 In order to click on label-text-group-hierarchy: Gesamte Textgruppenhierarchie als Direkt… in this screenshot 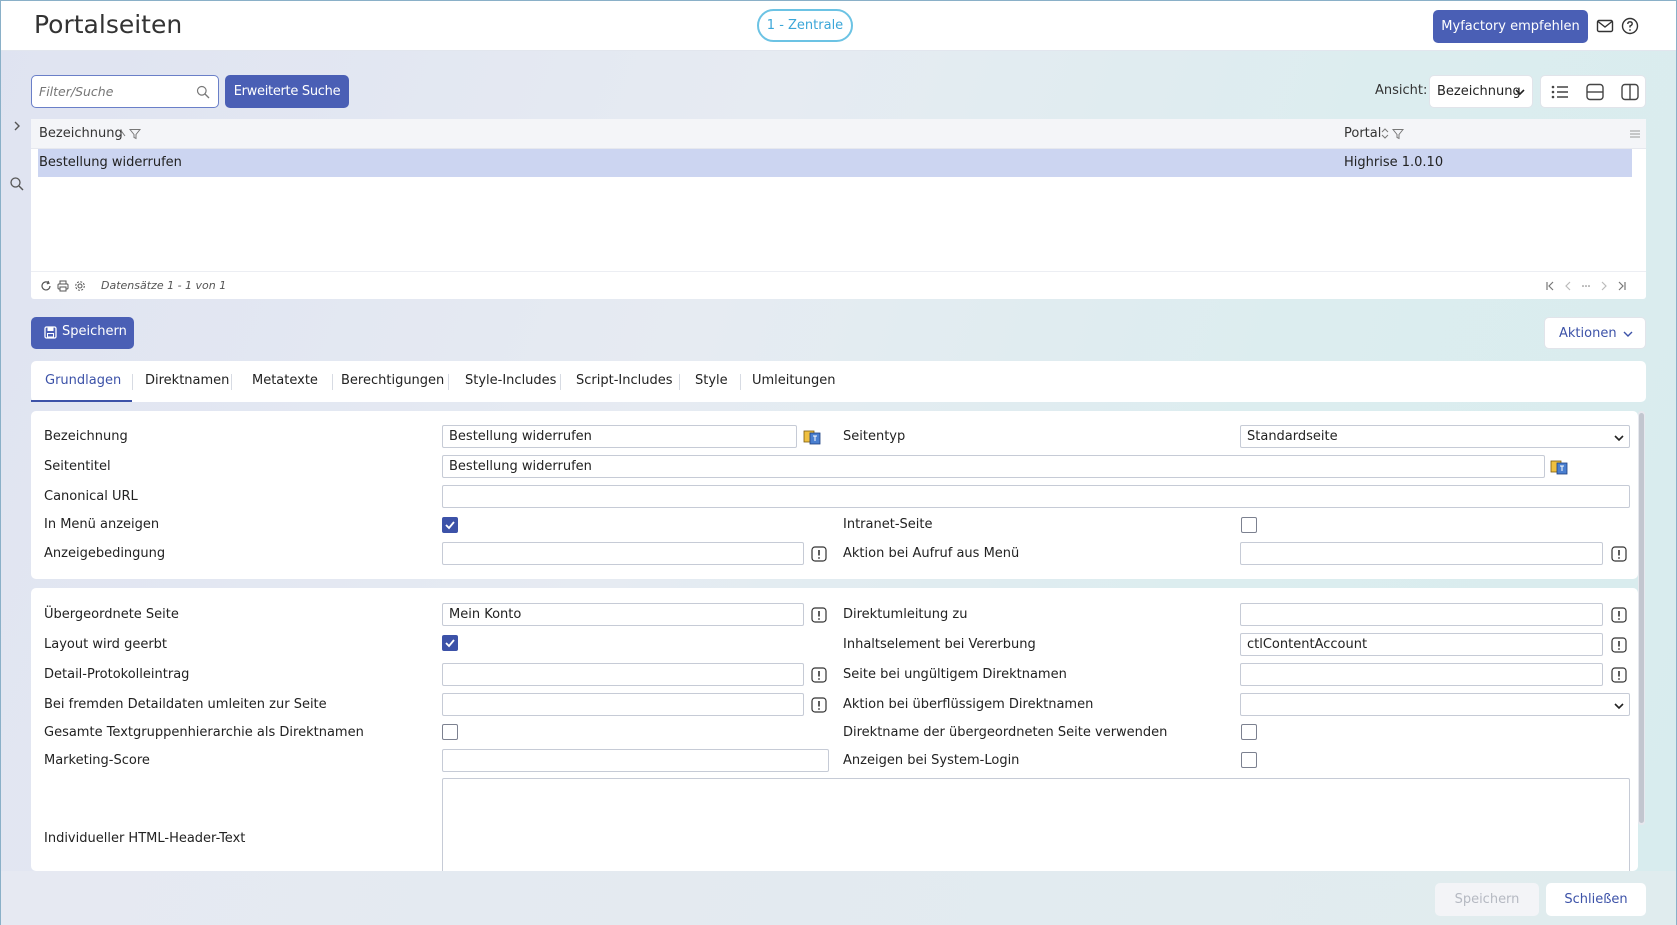, I will do `click(204, 732)`.